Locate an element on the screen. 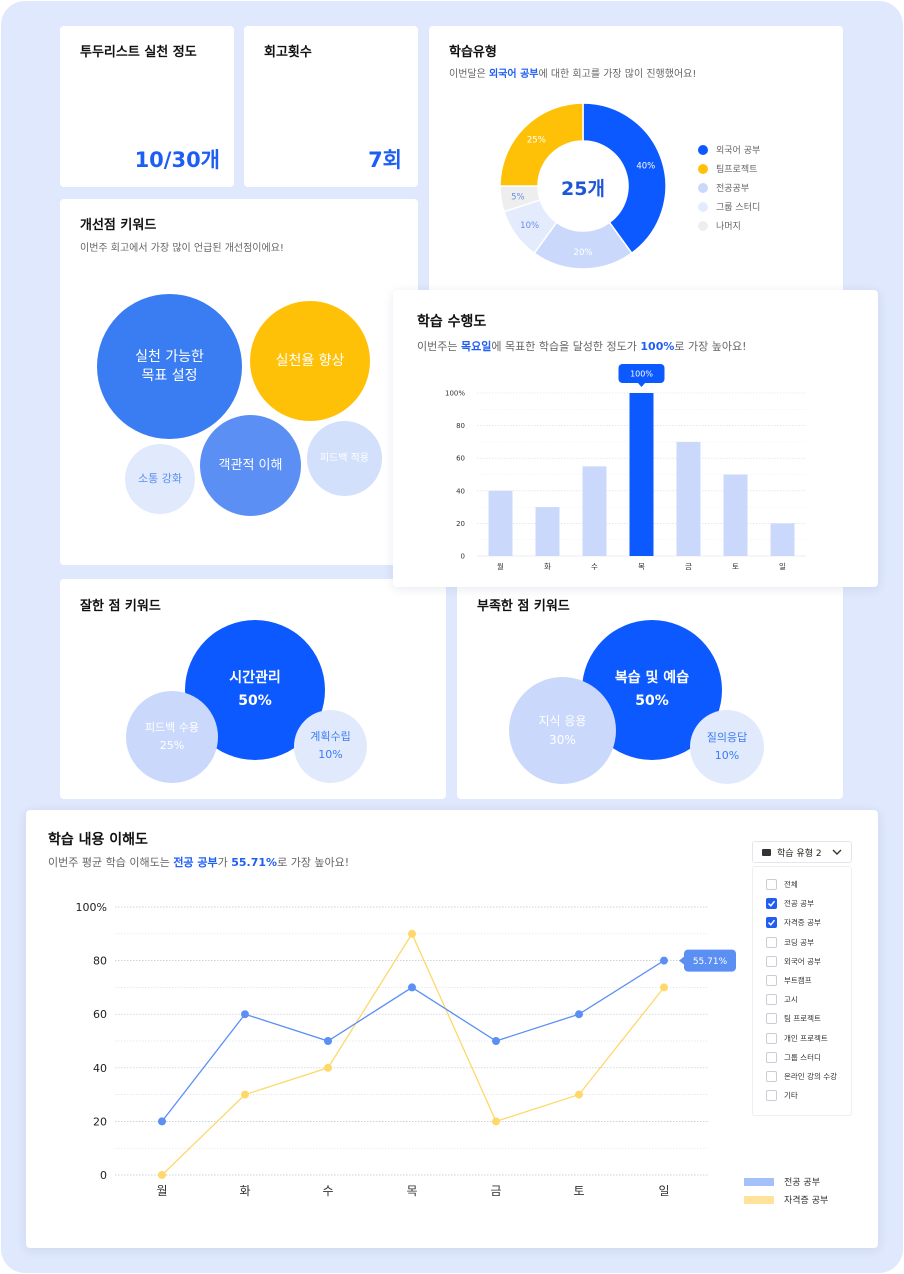 This screenshot has width=904, height=1274. legend-swatch-icon is located at coordinates (759, 1199).